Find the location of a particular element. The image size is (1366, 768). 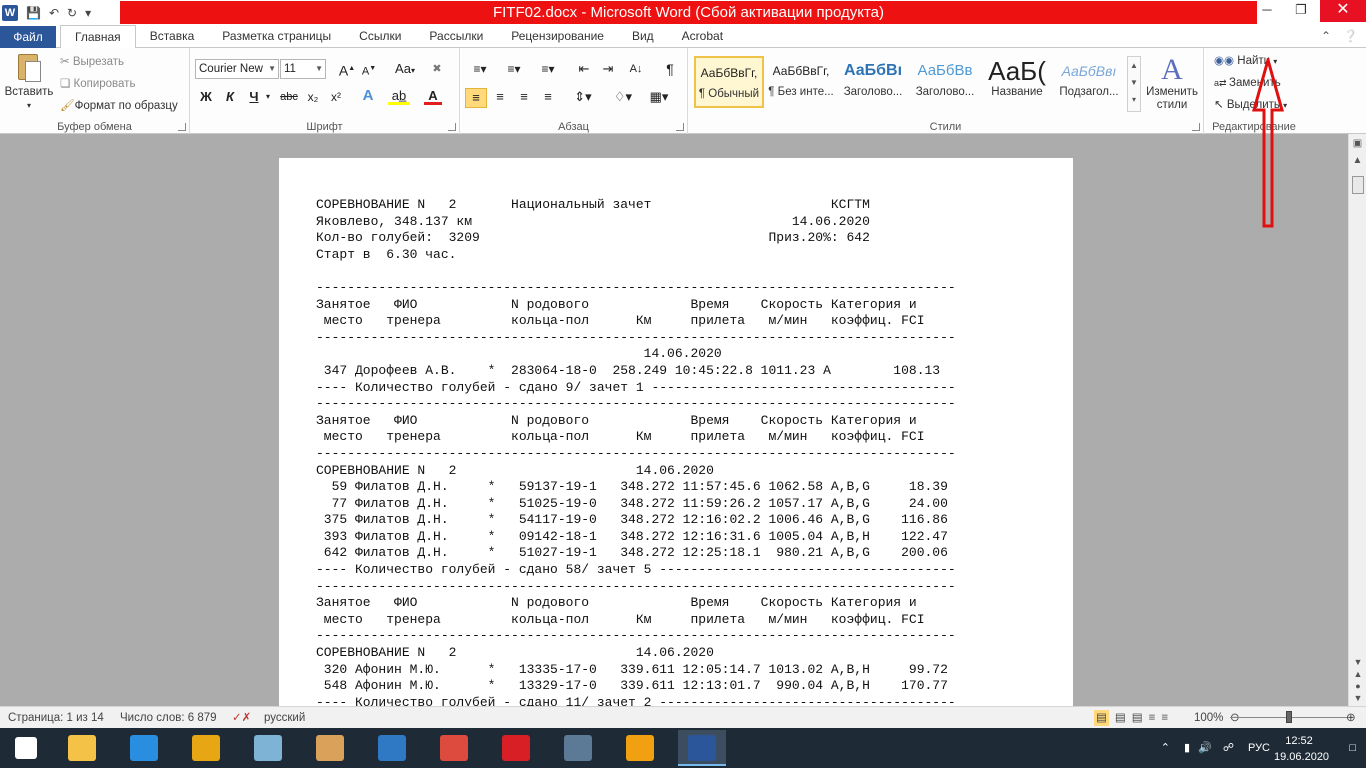

tab-0: Главная is located at coordinates (98, 37).